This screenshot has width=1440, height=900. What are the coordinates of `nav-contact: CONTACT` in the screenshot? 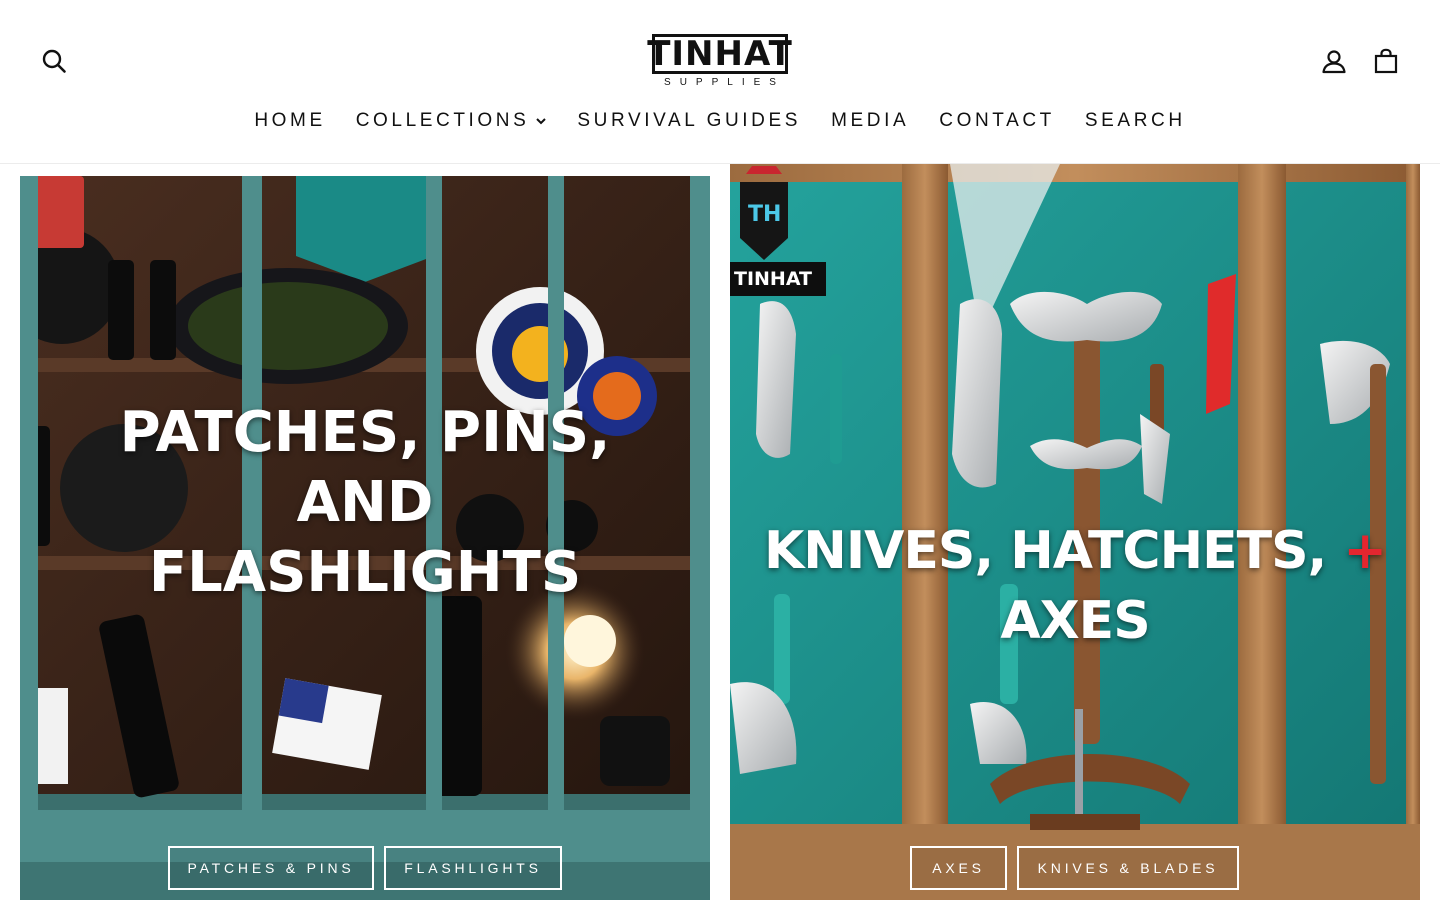 It's located at (997, 121).